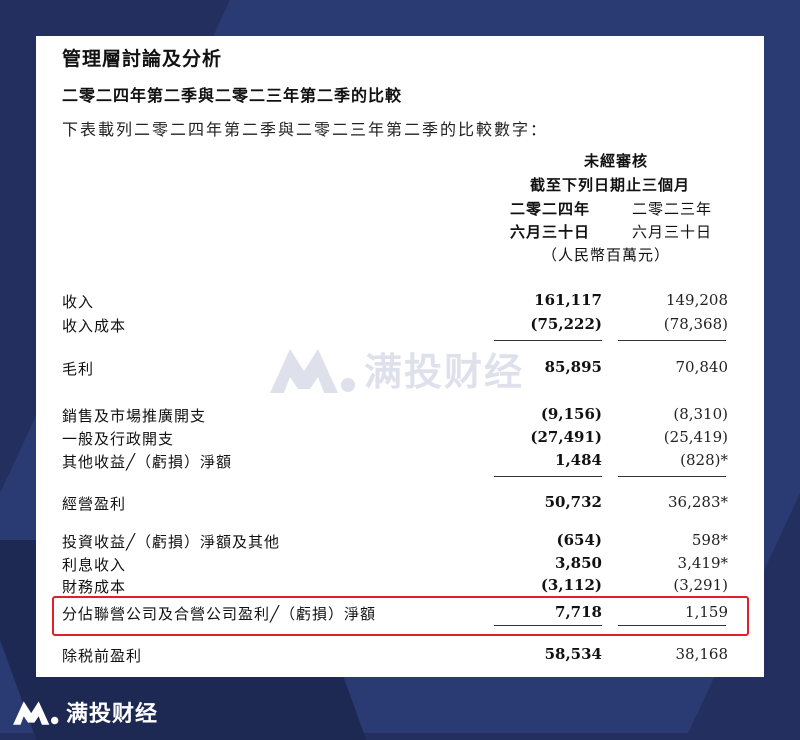 Image resolution: width=800 pixels, height=740 pixels. What do you see at coordinates (578, 460) in the screenshot?
I see `row-value-2024: 1,484` at bounding box center [578, 460].